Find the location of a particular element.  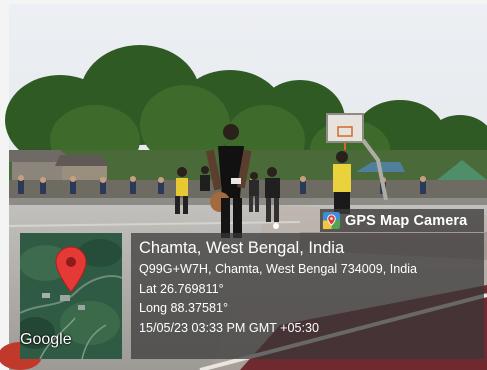

location-title: Chamta, West Bengal, India is located at coordinates (242, 248).